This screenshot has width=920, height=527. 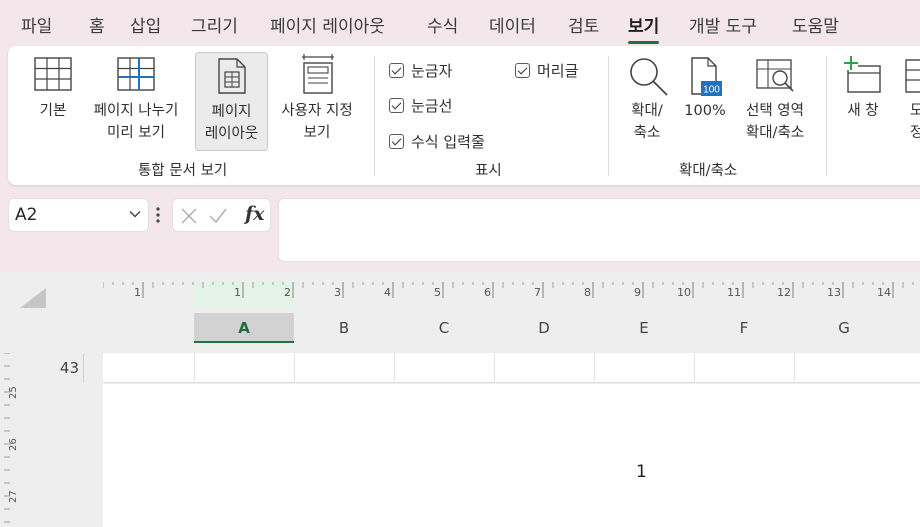 I want to click on sheet-row, so click(x=511, y=368).